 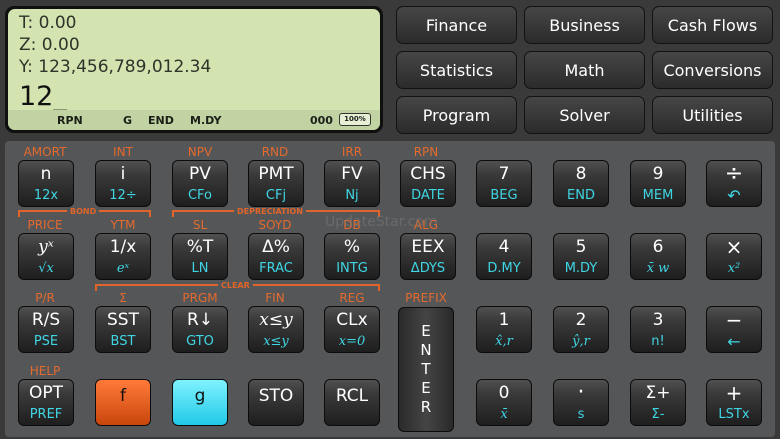 What do you see at coordinates (352, 195) in the screenshot?
I see `key-g-label: Nj` at bounding box center [352, 195].